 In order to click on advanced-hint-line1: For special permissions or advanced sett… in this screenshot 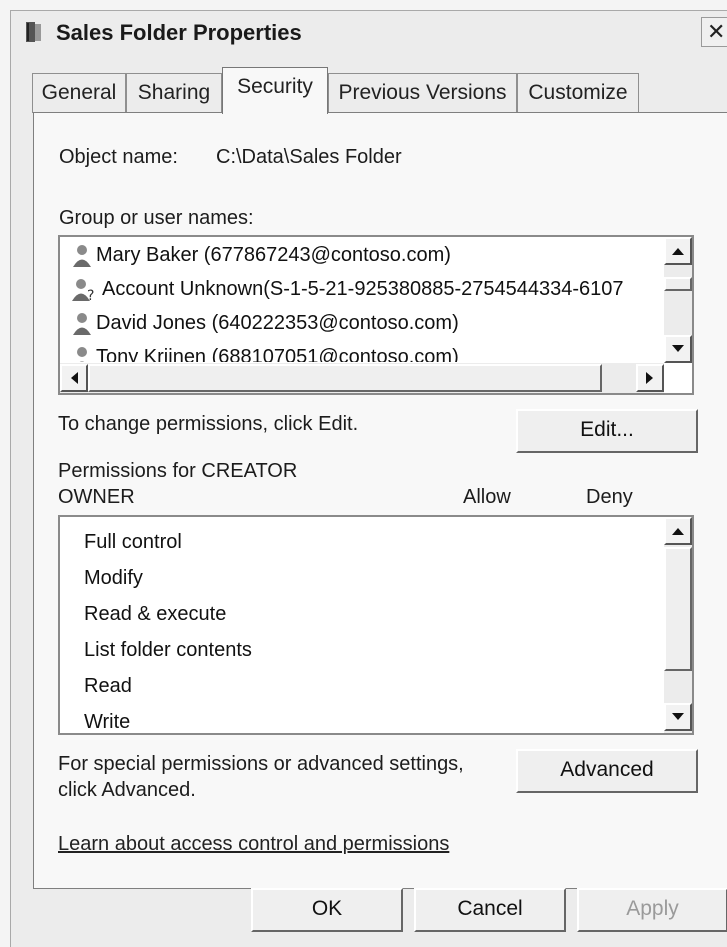, I will do `click(261, 764)`.